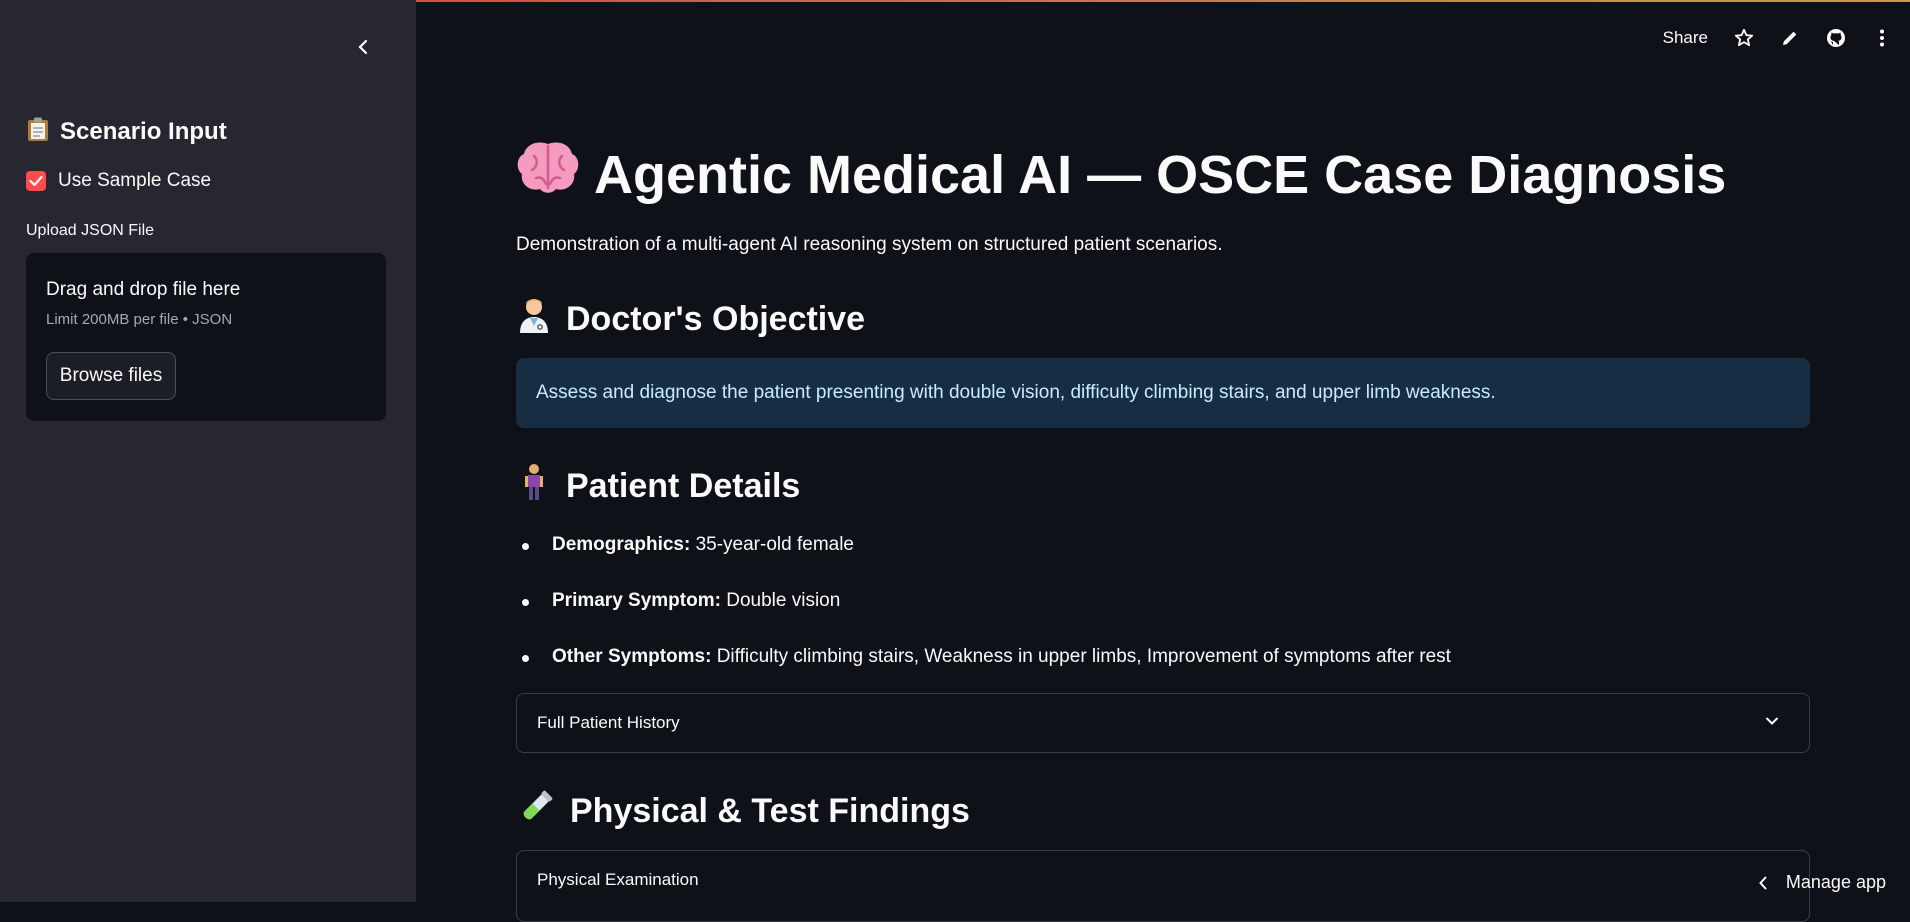 The image size is (1910, 922). Describe the element at coordinates (1777, 38) in the screenshot. I see `top-toolbar: Share` at that location.